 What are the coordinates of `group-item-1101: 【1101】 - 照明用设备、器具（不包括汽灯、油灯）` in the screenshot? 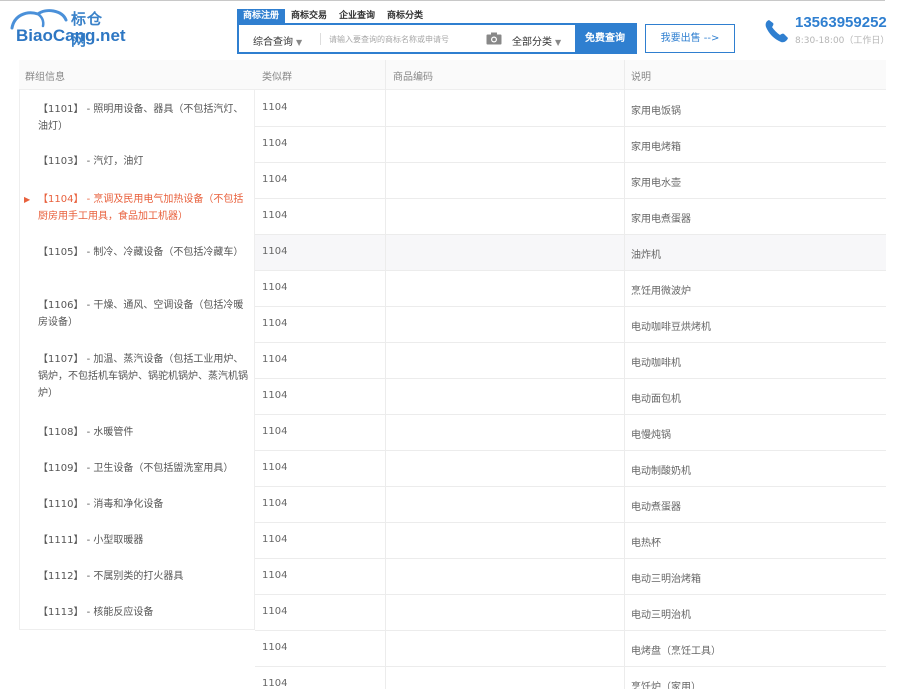 It's located at (145, 118).